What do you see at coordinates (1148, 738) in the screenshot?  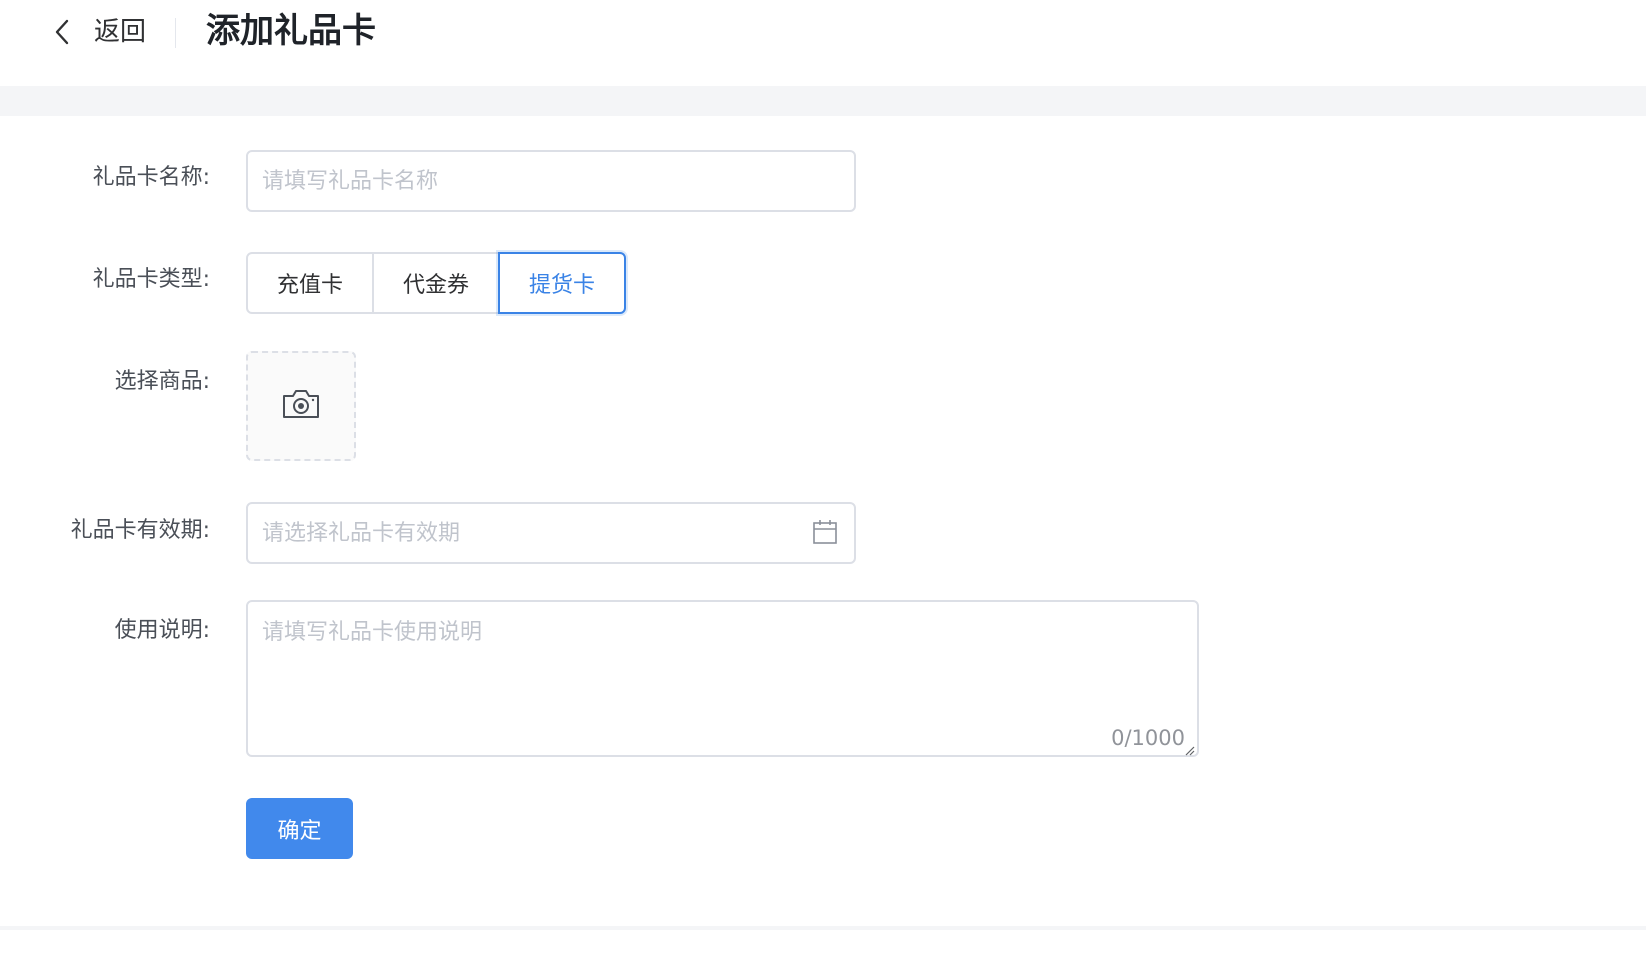 I see `character-count: 0/1000` at bounding box center [1148, 738].